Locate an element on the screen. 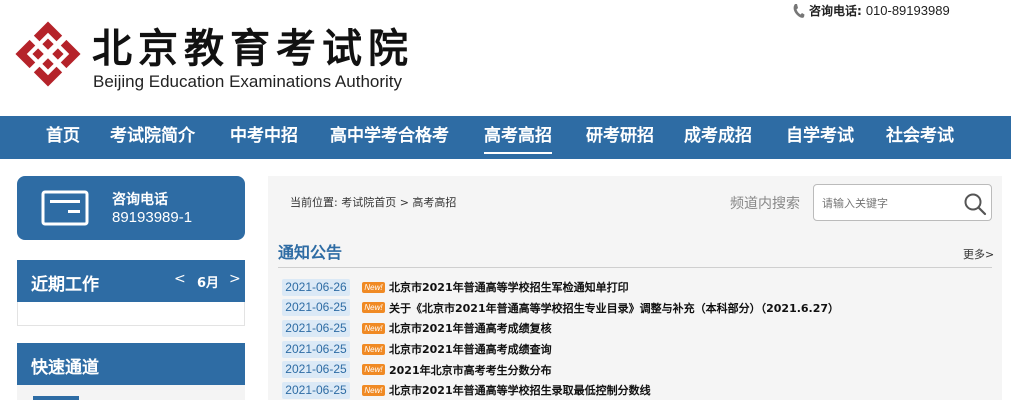  contact-label: 咨询电话 is located at coordinates (140, 200).